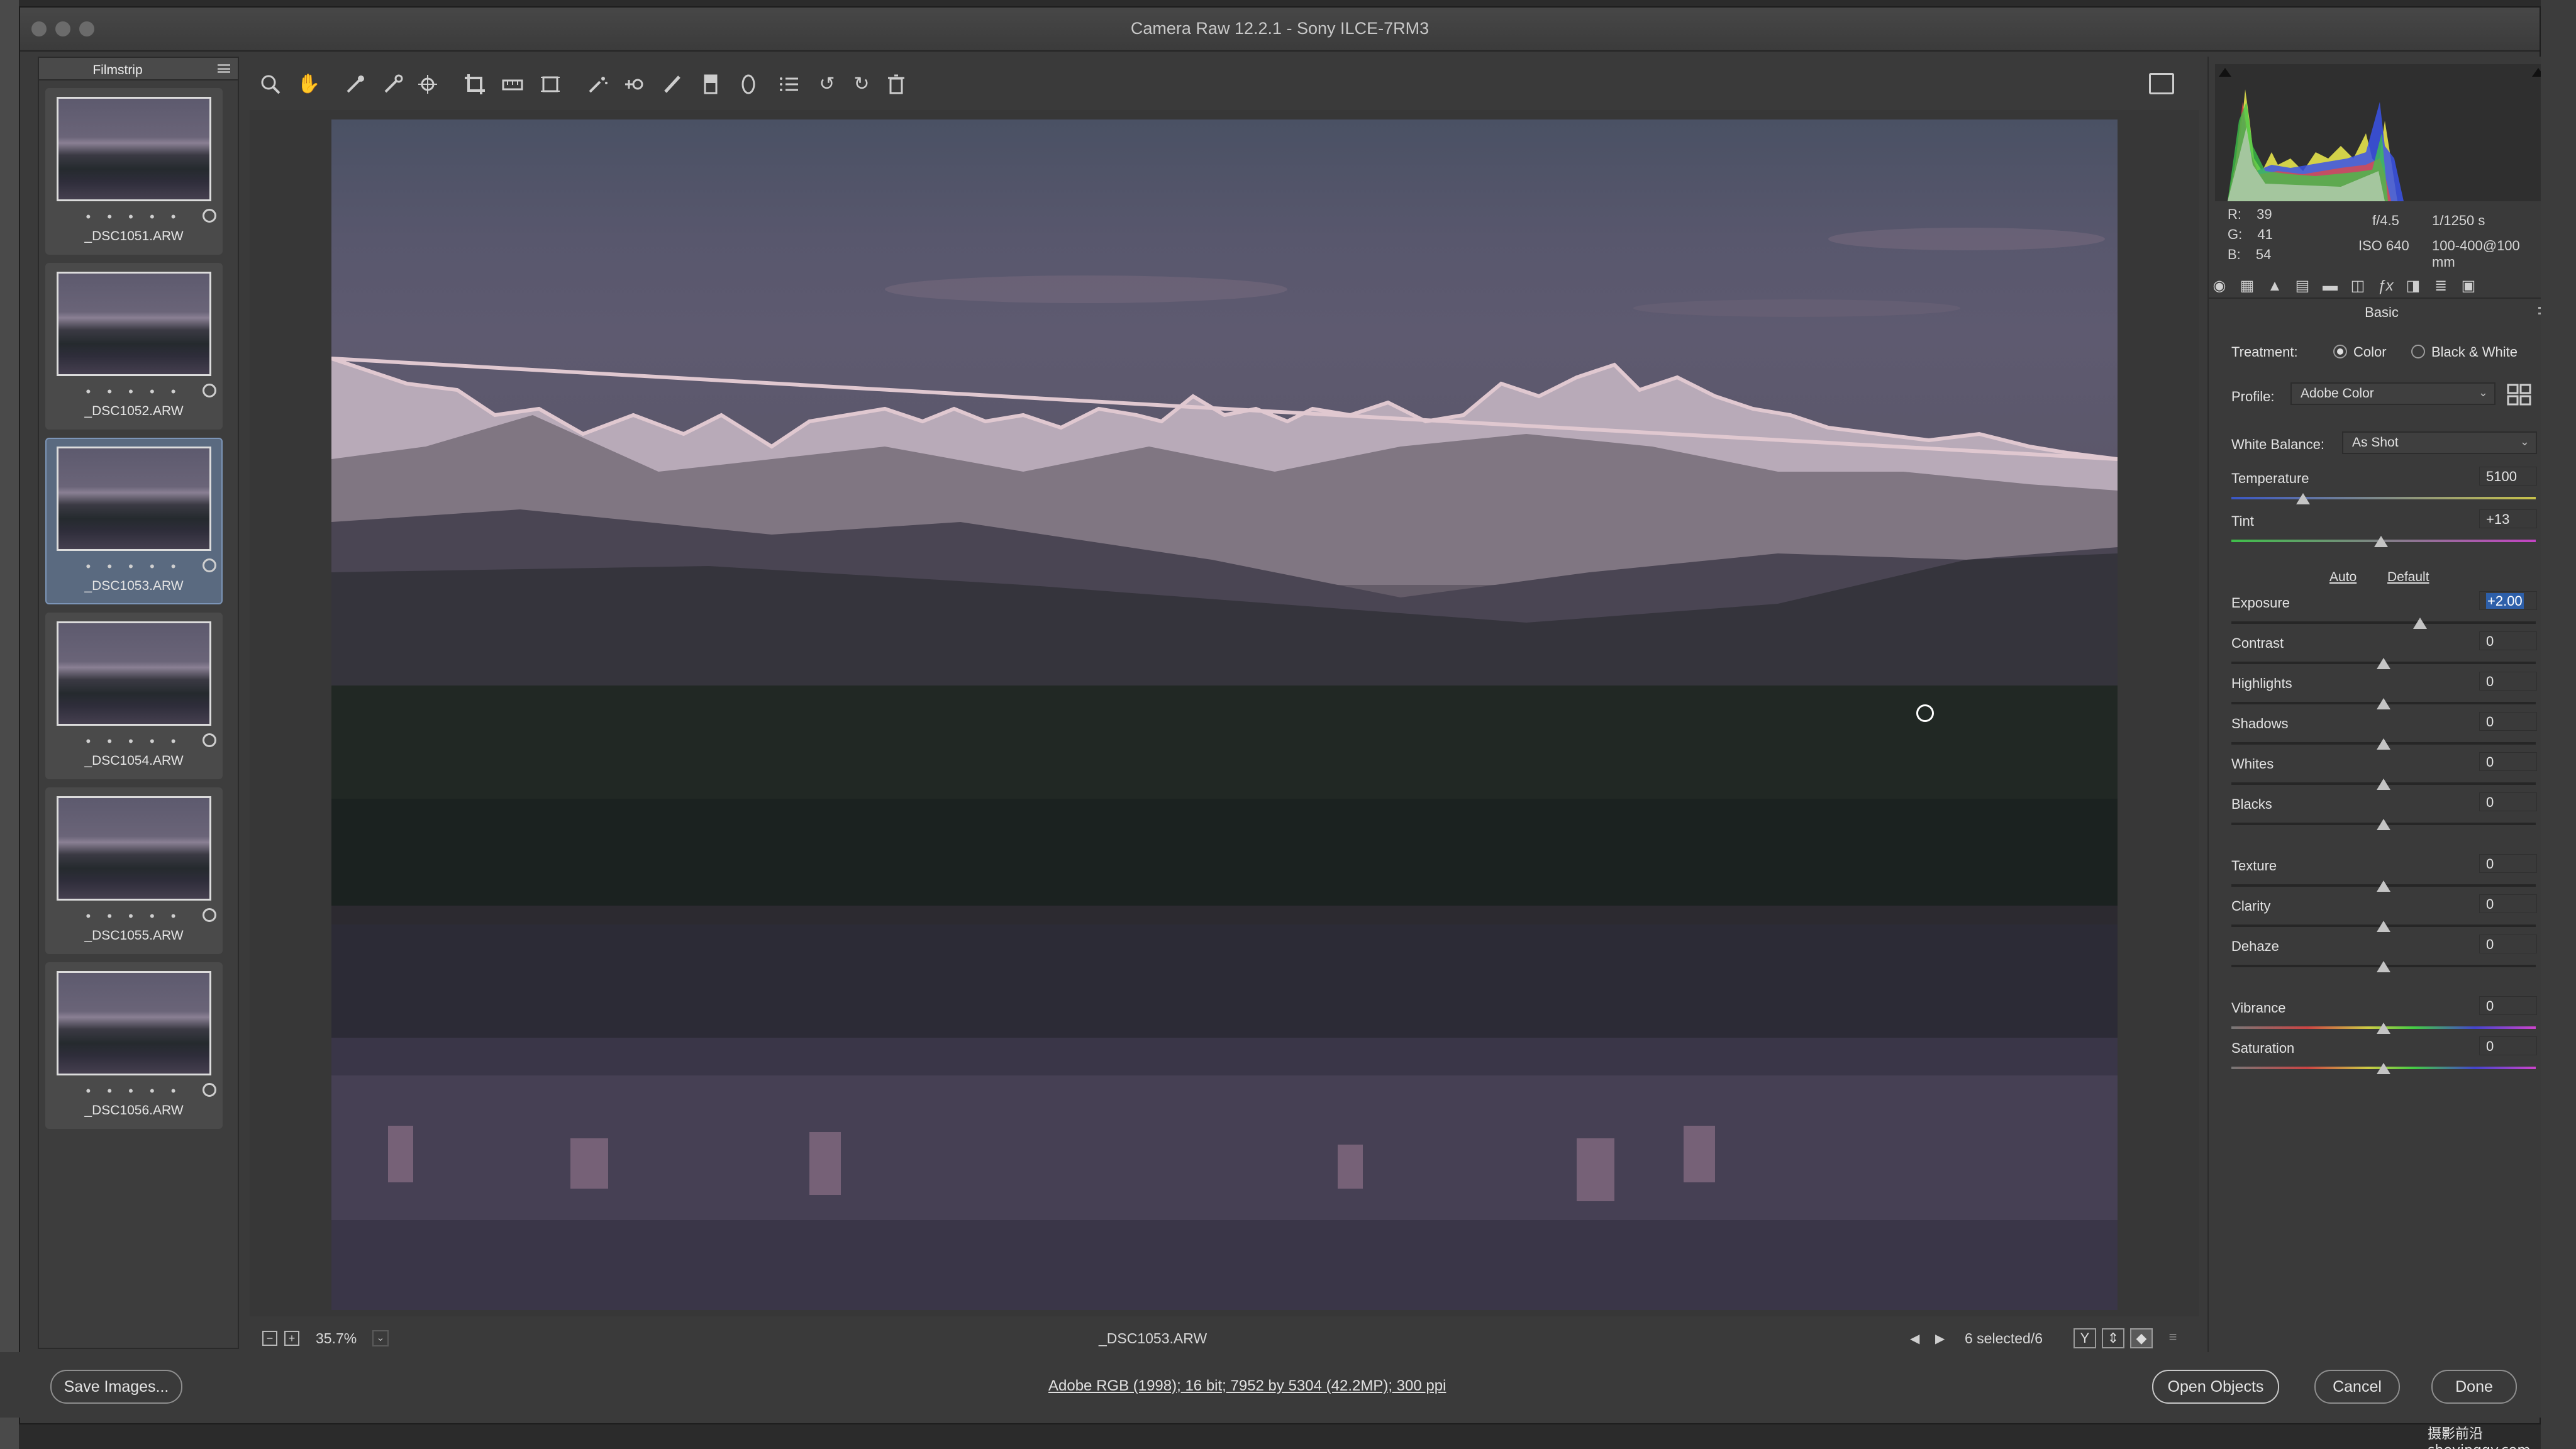 Image resolution: width=2576 pixels, height=1449 pixels. Describe the element at coordinates (134, 870) in the screenshot. I see `filmstrip-item: • • • • • _DSC1055.ARW` at that location.